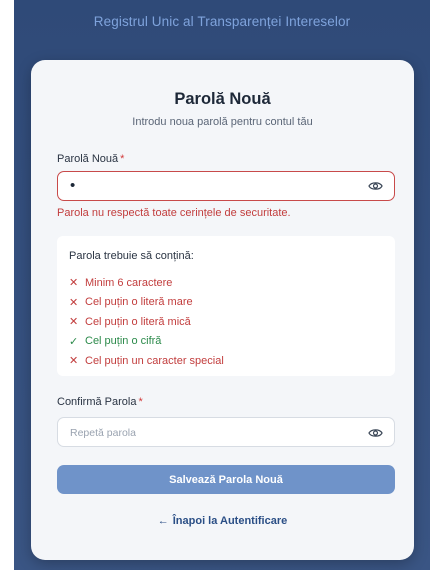  I want to click on new-password-label: Parolă Nouă *, so click(90, 159).